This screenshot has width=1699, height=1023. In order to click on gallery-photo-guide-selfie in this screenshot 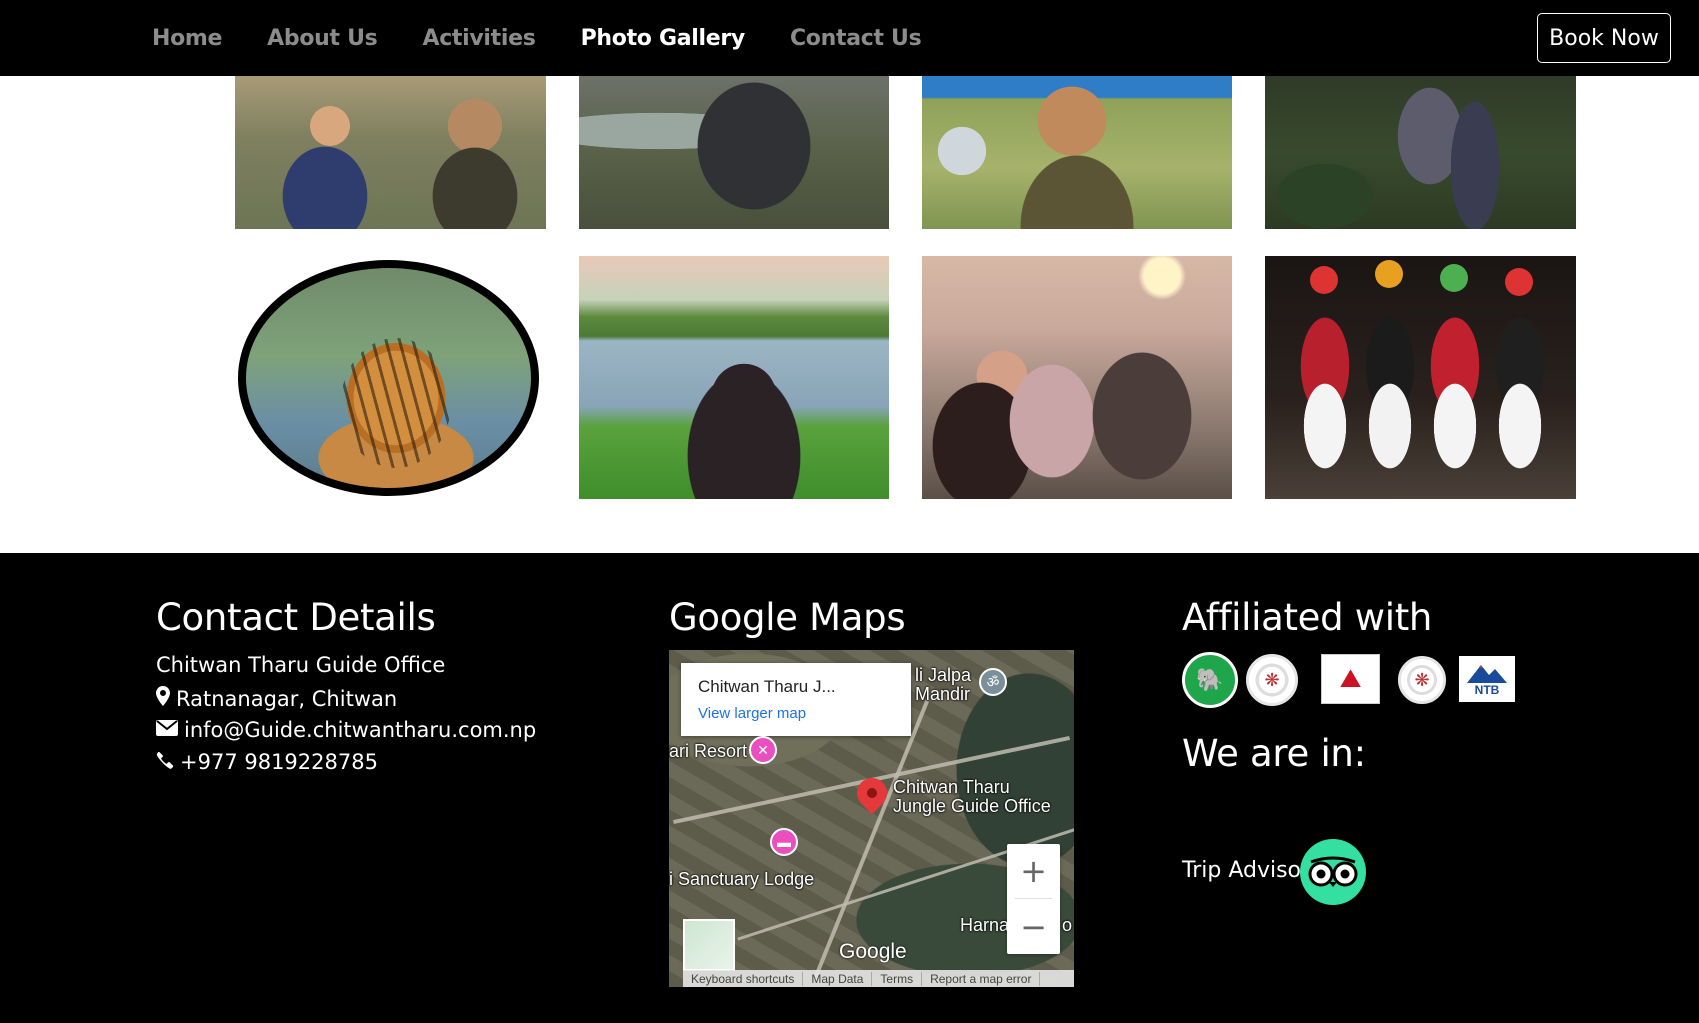, I will do `click(1077, 152)`.